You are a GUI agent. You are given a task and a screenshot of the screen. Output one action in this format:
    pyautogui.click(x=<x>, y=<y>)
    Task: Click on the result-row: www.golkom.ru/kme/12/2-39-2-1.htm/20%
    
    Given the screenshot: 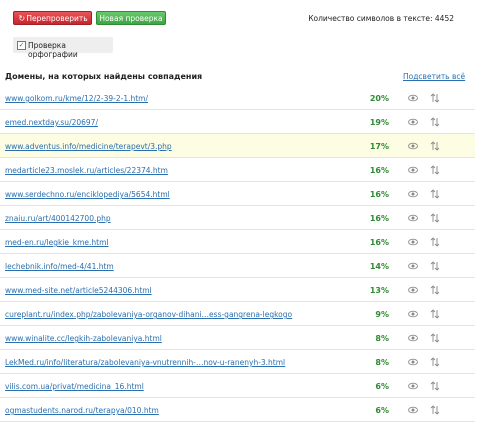 What is the action you would take?
    pyautogui.click(x=237, y=98)
    